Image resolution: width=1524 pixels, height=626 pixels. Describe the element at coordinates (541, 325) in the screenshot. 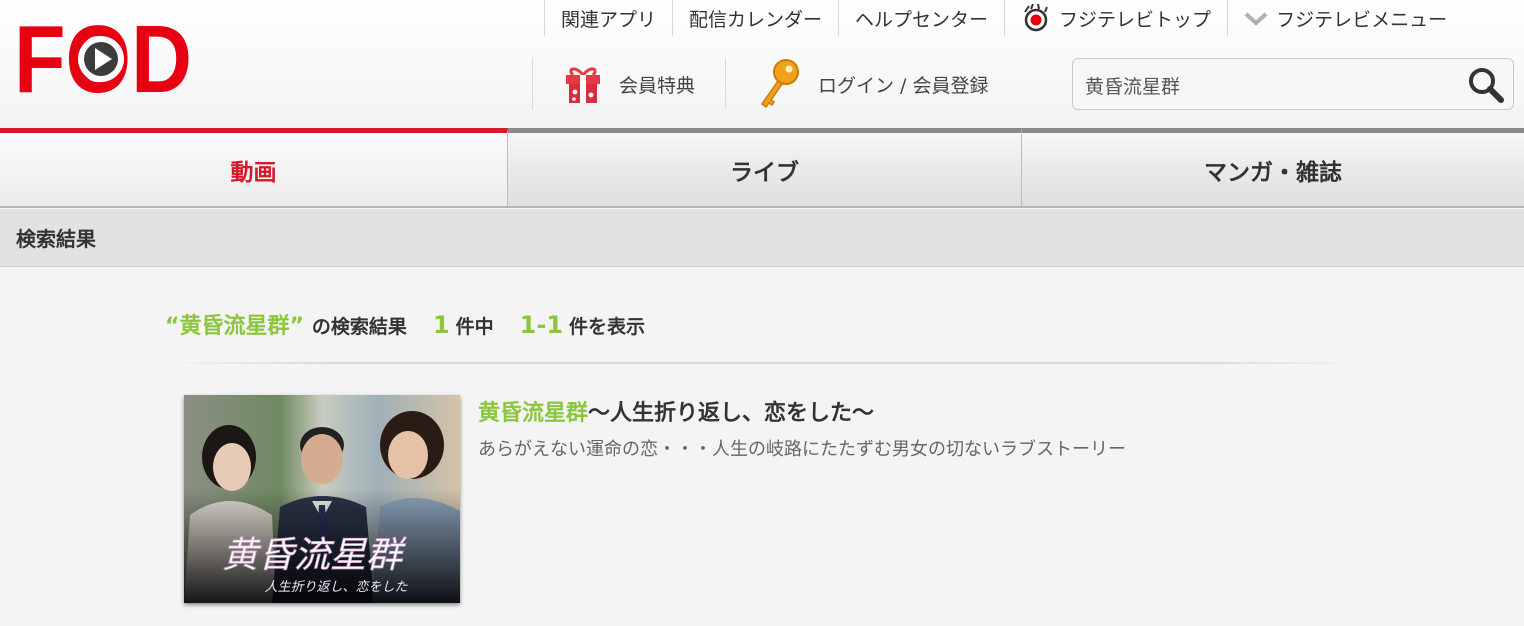

I see `result-range: 1-1` at that location.